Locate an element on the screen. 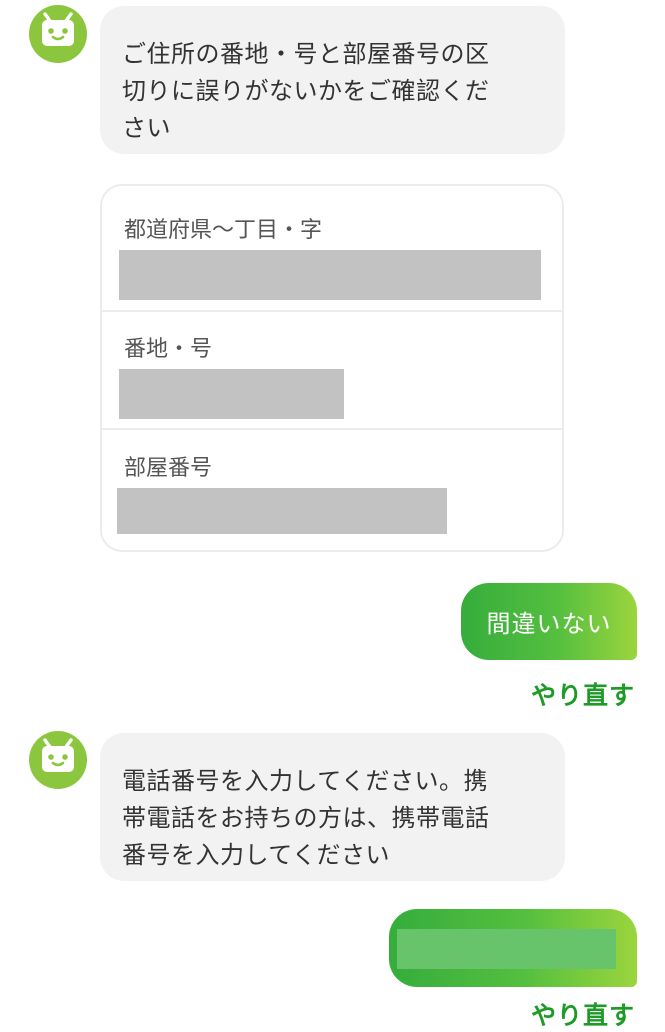 The width and height of the screenshot is (665, 1032). phone-number-redacted is located at coordinates (506, 949).